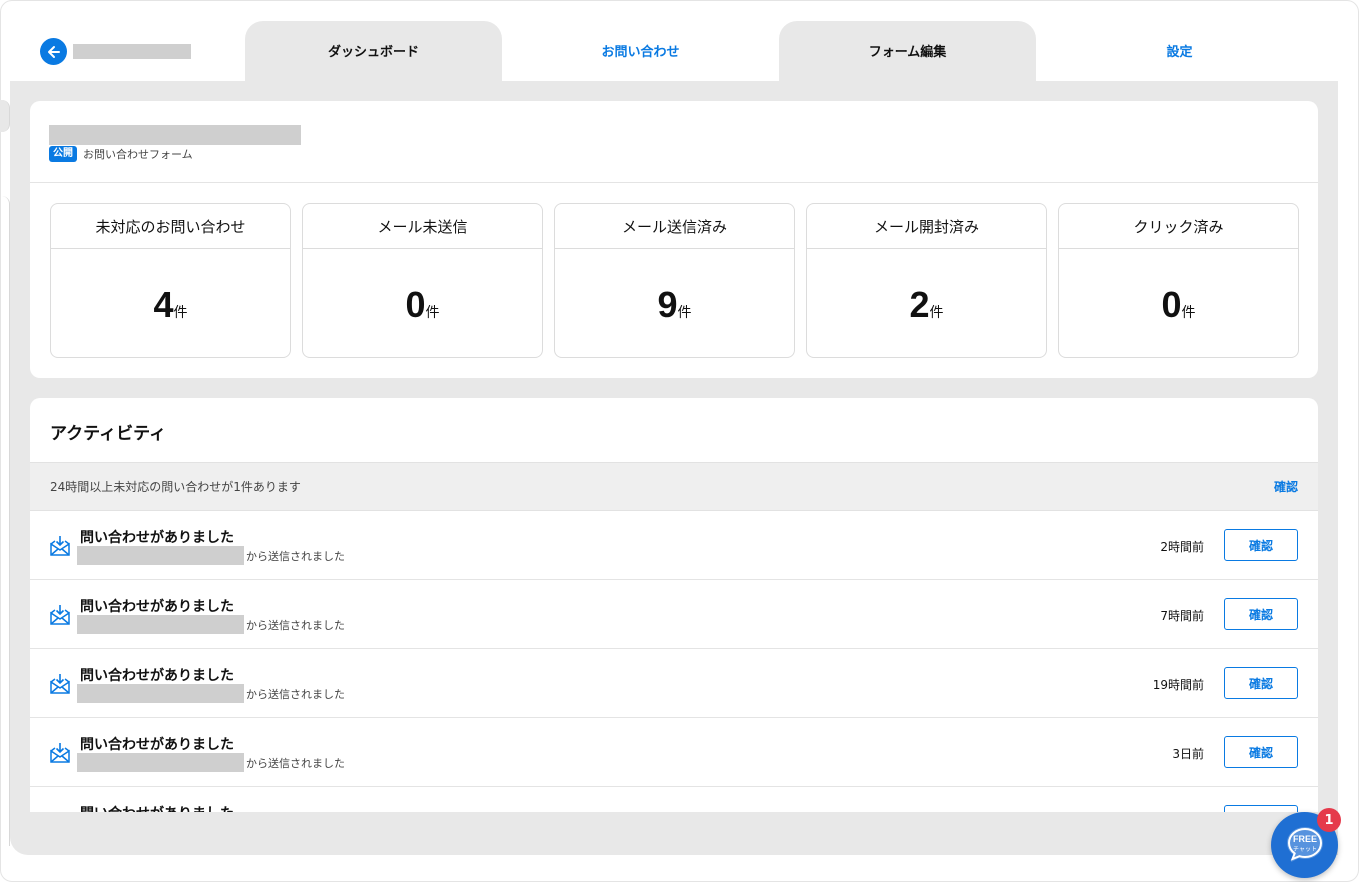  I want to click on tab-dashboard: ダッシュボード, so click(373, 51).